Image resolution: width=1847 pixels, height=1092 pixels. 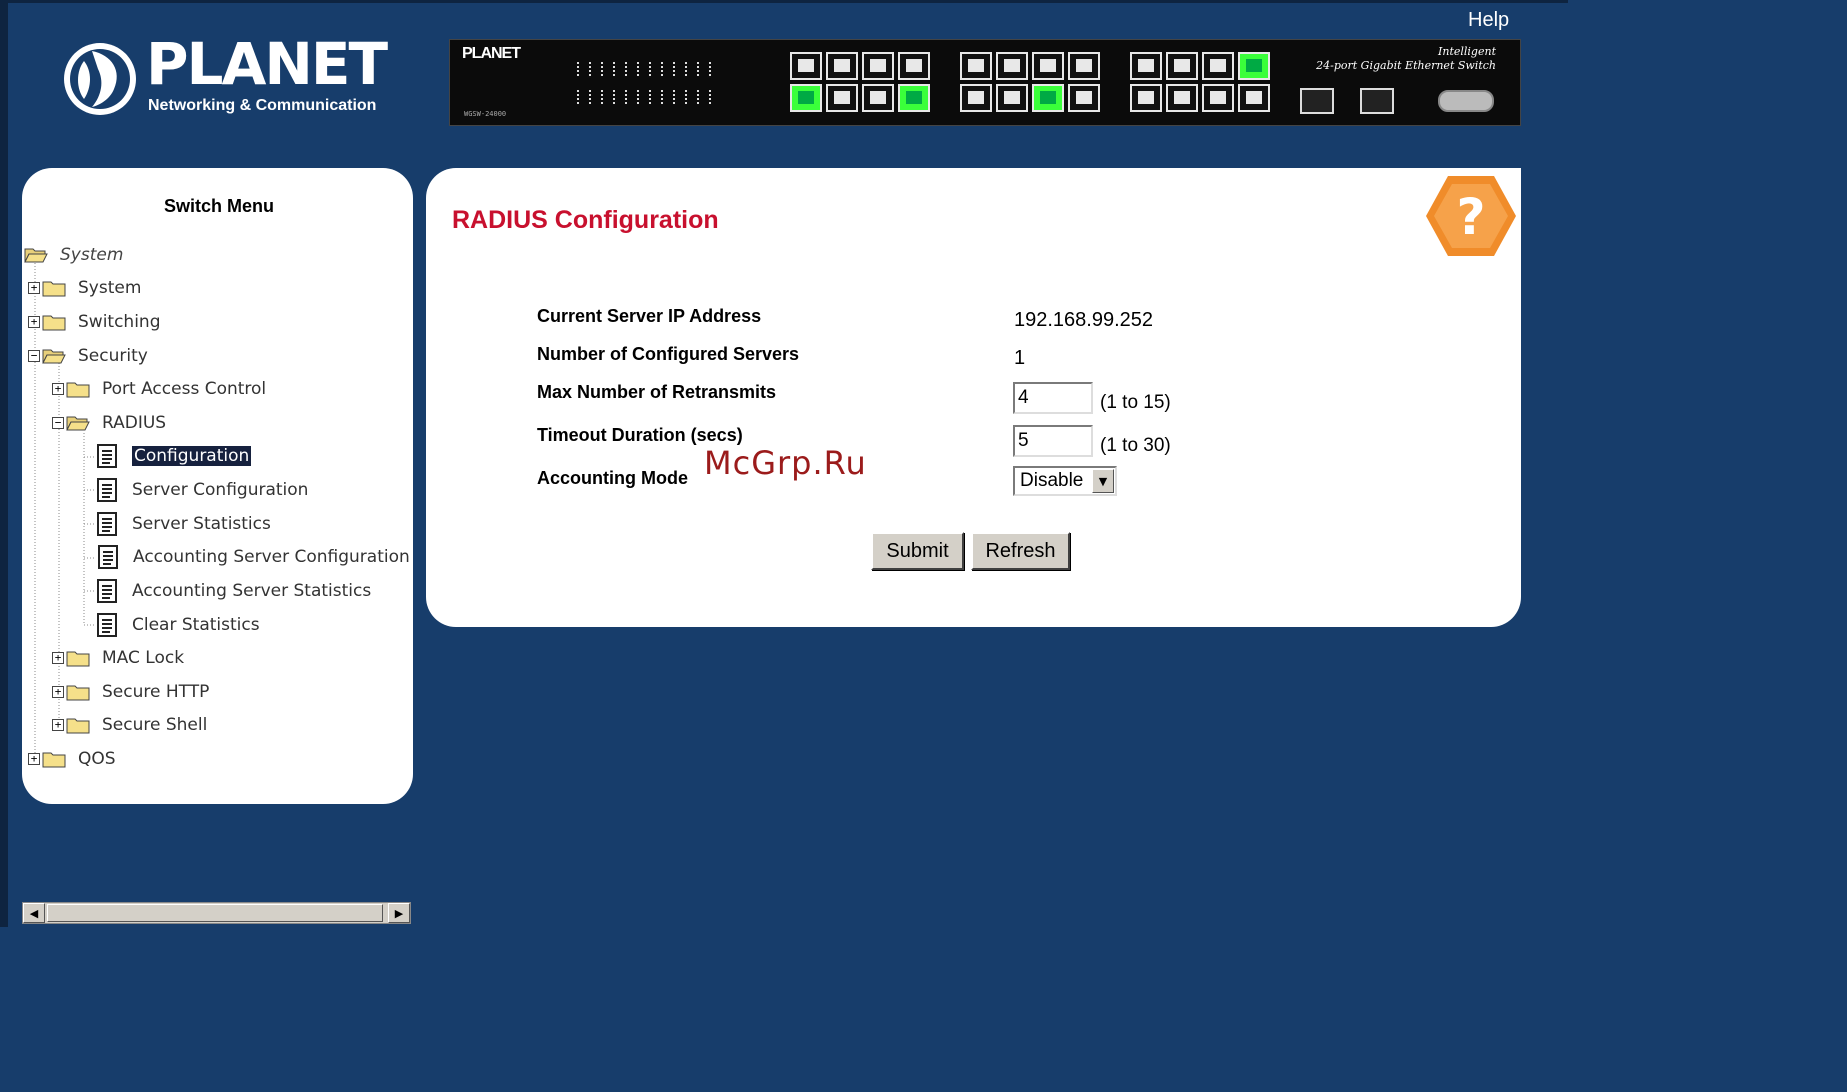 What do you see at coordinates (72, 759) in the screenshot?
I see `tree-item-qos: + QOS` at bounding box center [72, 759].